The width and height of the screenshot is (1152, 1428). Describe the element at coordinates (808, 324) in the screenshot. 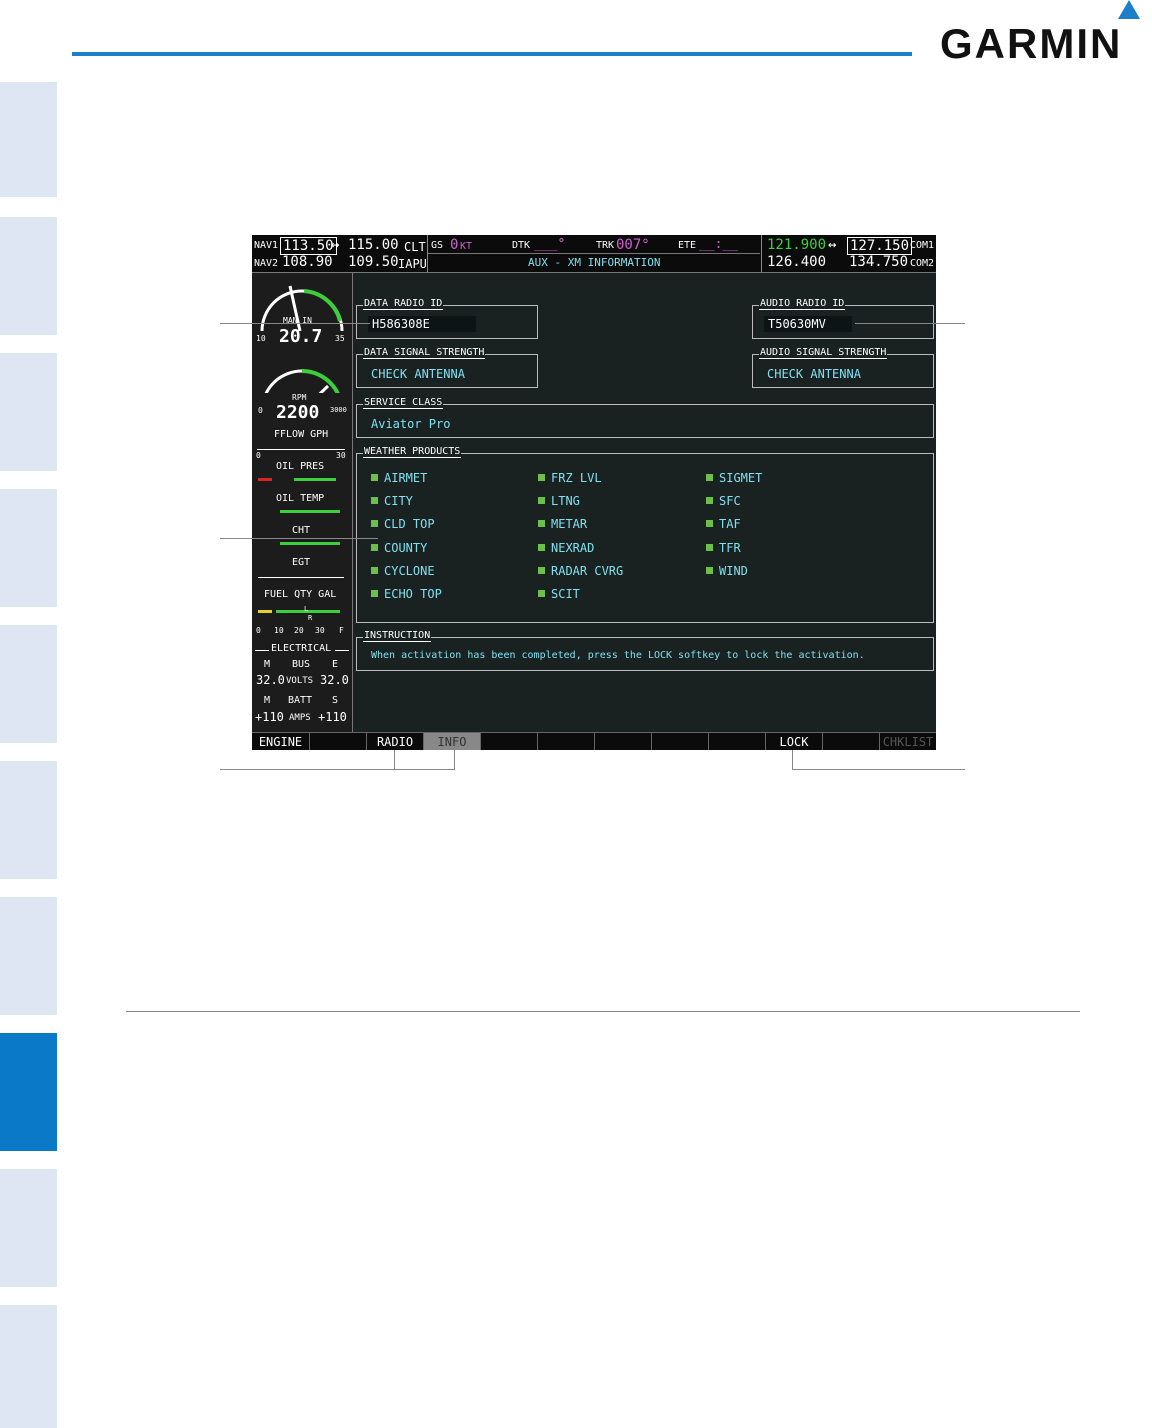

I see `audio-radio-id-value: T50630MV` at that location.